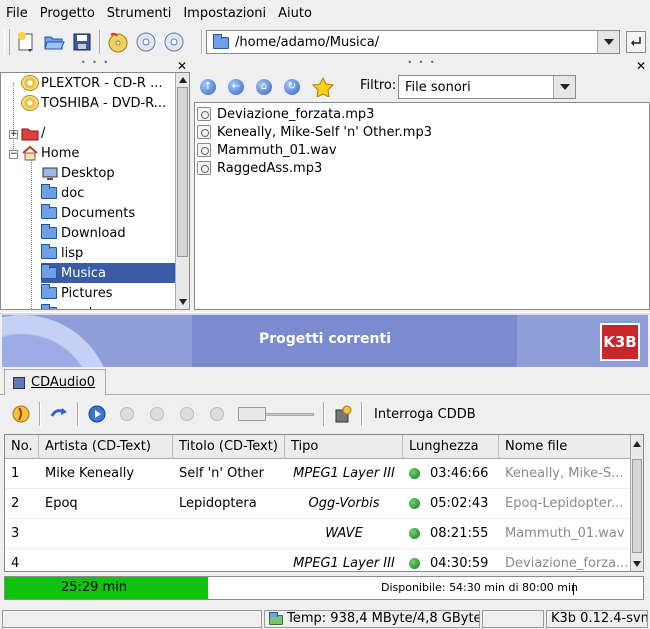 The height and width of the screenshot is (629, 650). I want to click on table-scrollbar, so click(636, 503).